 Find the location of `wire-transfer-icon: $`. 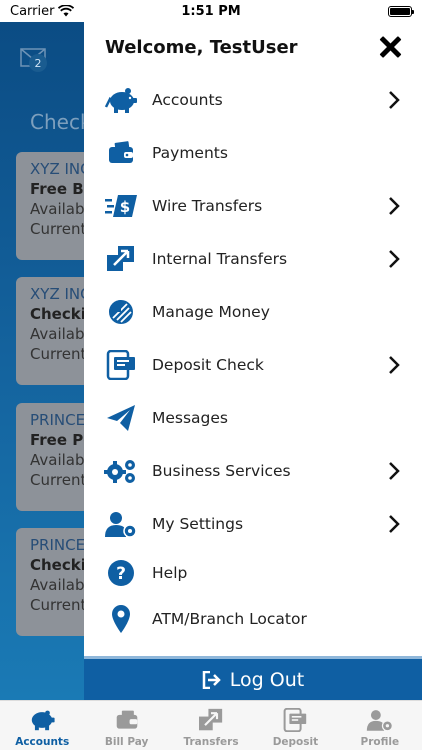

wire-transfer-icon: $ is located at coordinates (121, 206).